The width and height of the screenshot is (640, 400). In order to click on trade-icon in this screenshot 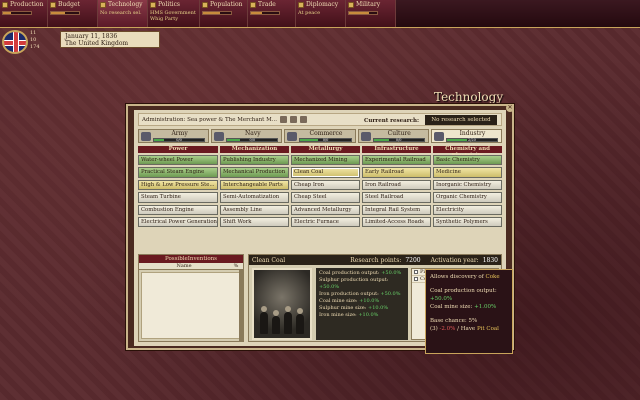, I will do `click(253, 4)`.